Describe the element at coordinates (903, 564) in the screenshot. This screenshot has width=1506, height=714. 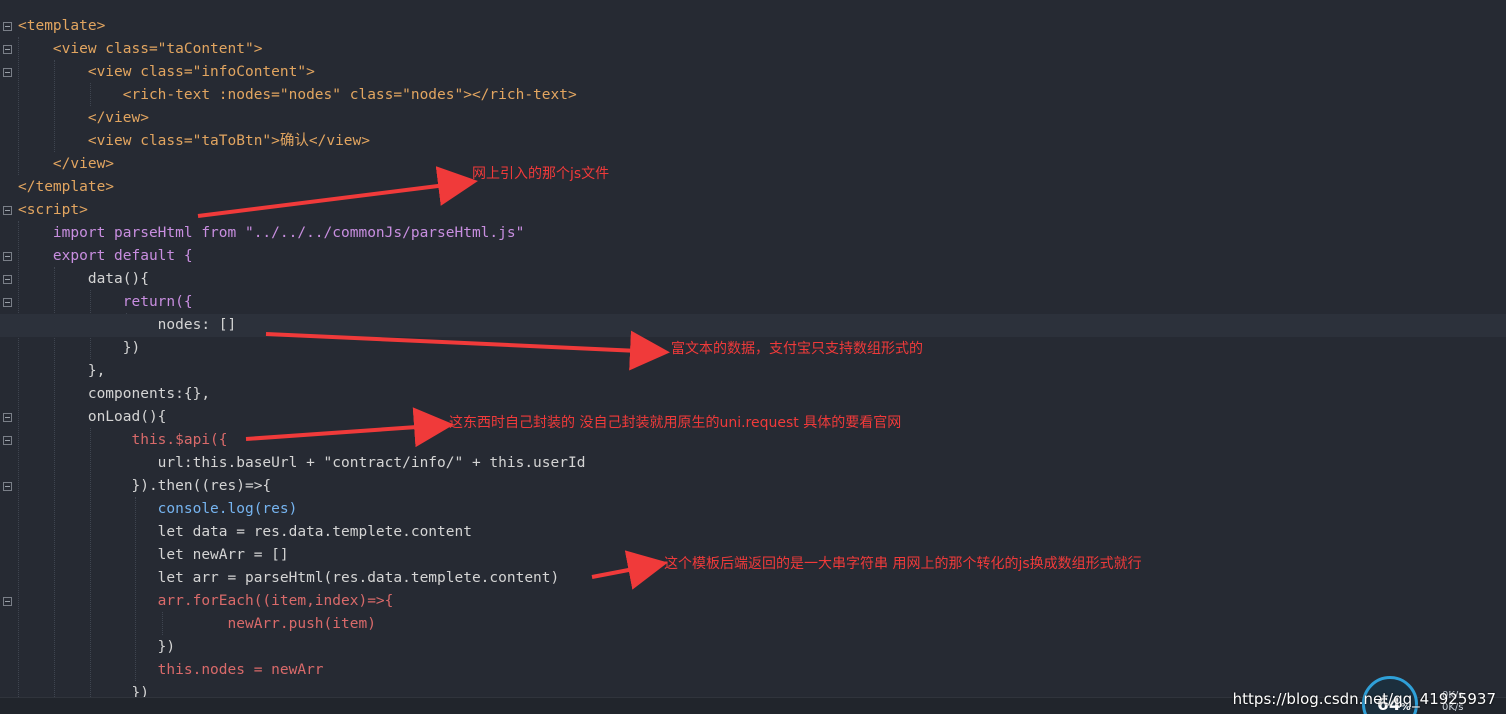
I see `annotation-template-string: 这个模板后端返回的是一大串字符串 用网上的那个转化的js换成数组形式就行` at that location.